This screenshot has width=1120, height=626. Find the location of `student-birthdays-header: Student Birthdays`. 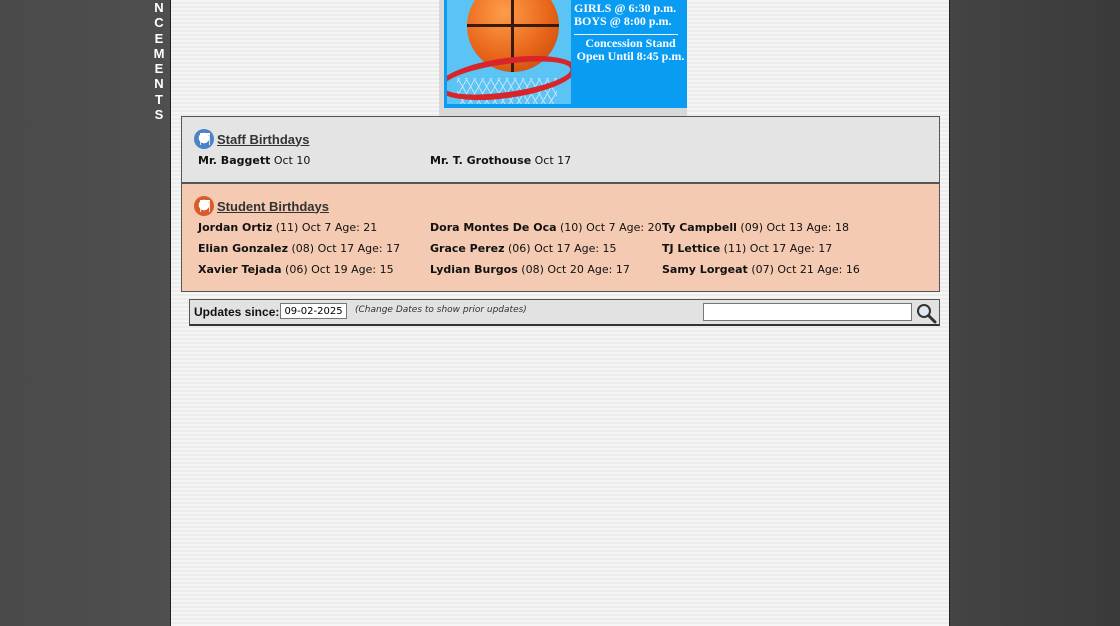

student-birthdays-header: Student Birthdays is located at coordinates (261, 206).